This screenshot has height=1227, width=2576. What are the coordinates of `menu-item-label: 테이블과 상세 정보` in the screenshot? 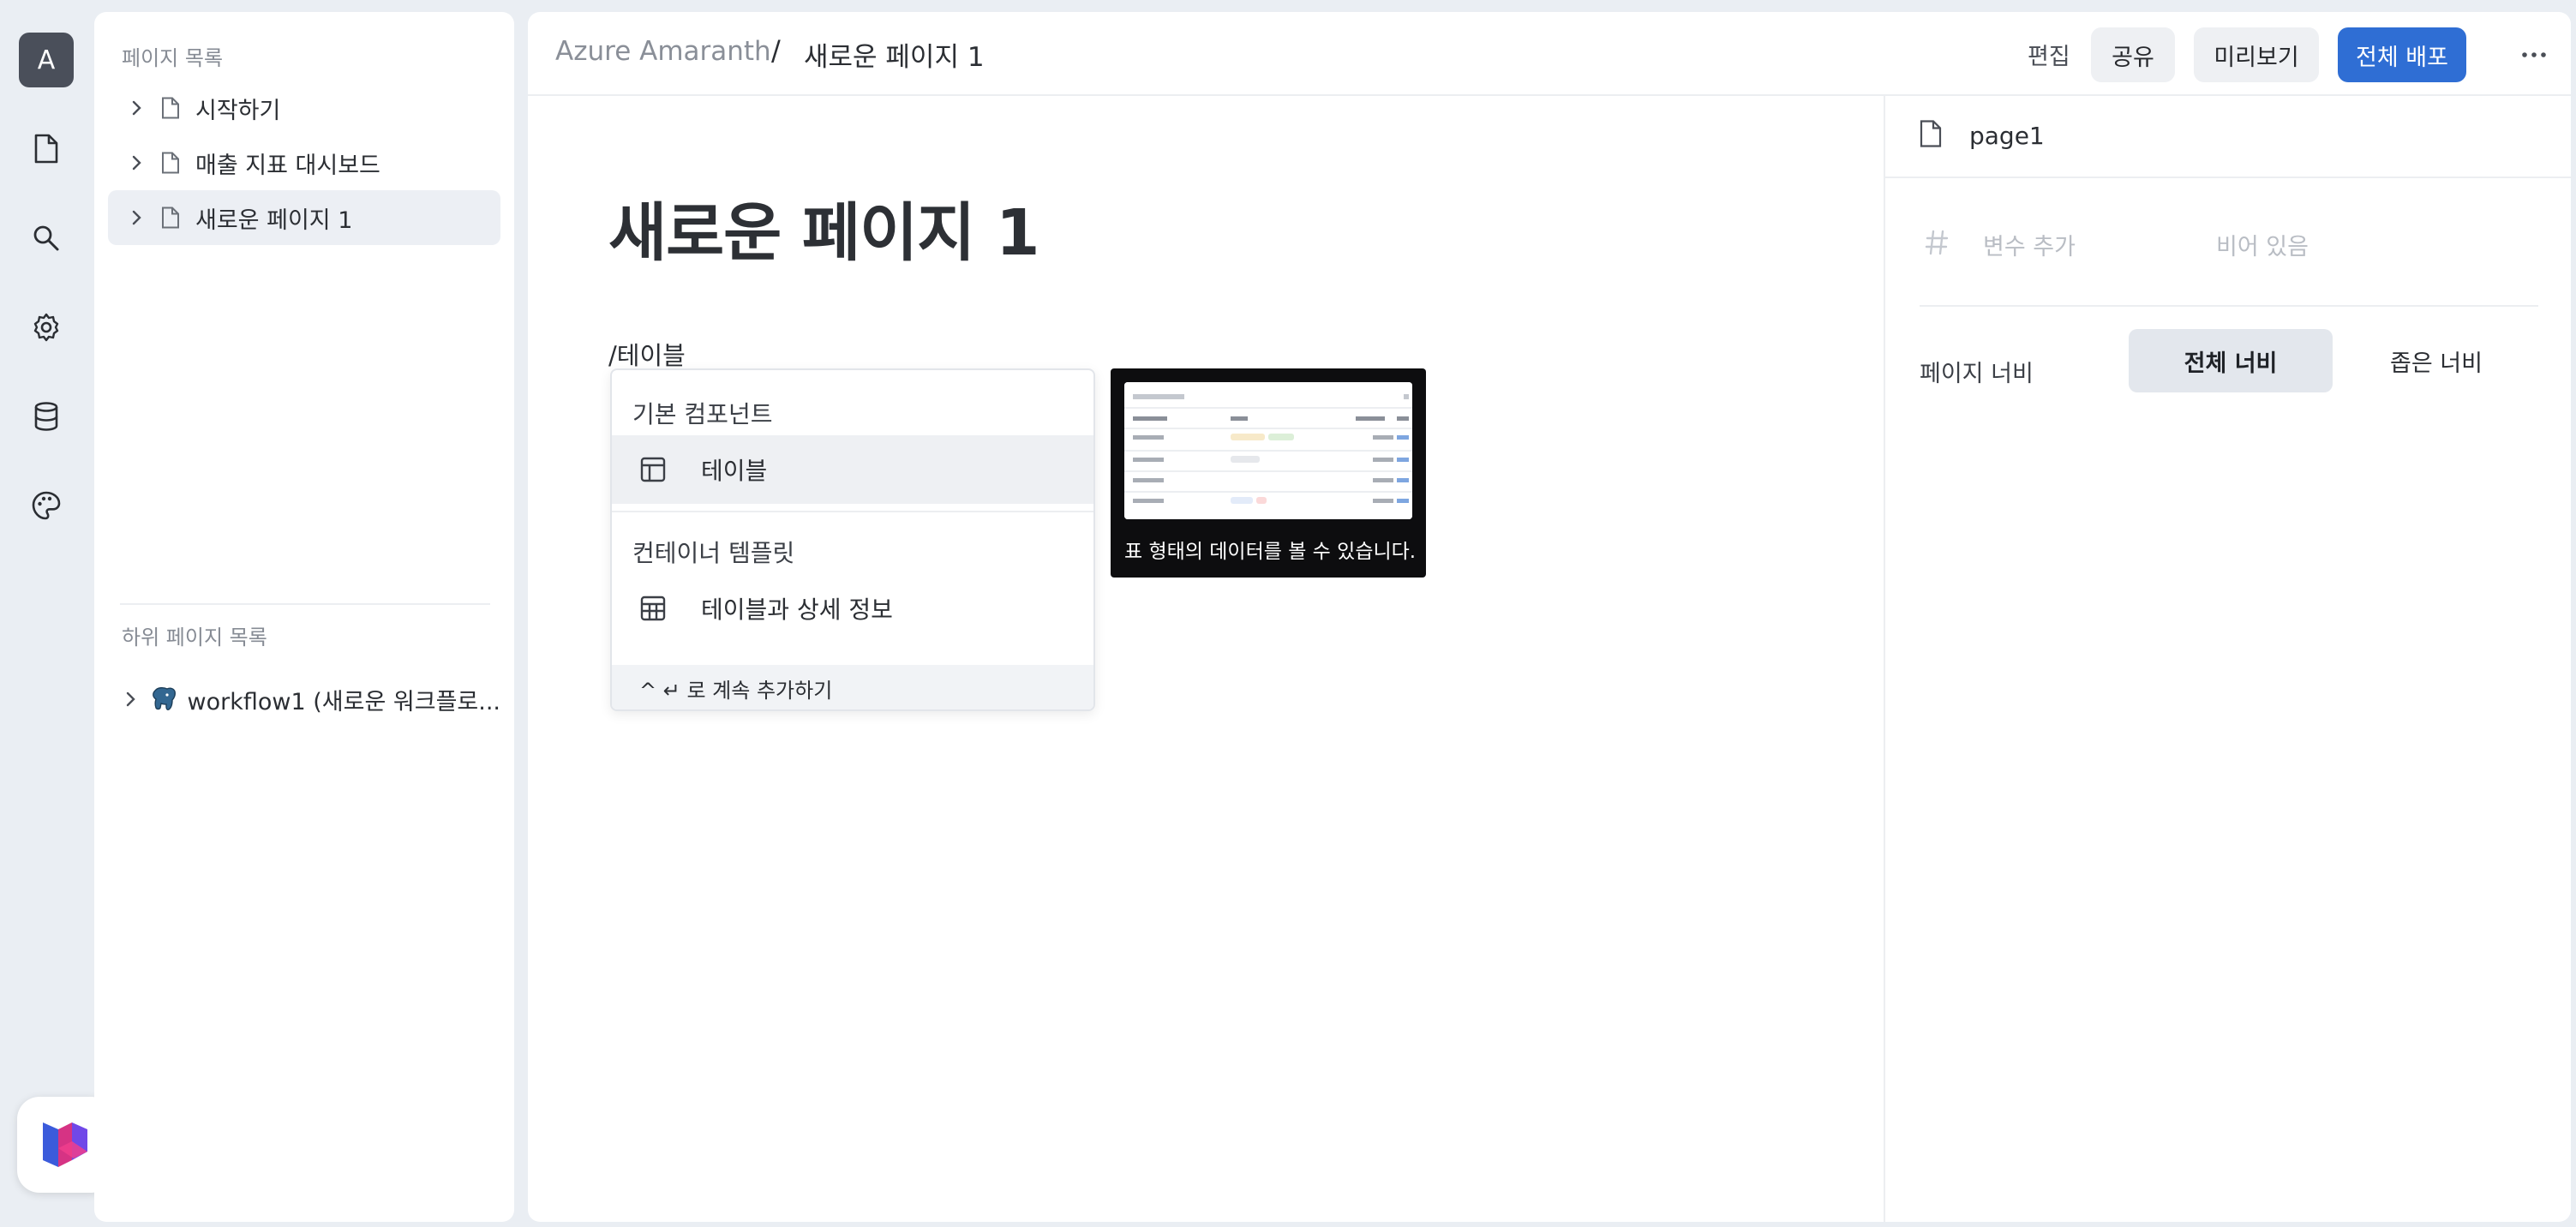 It's located at (797, 610).